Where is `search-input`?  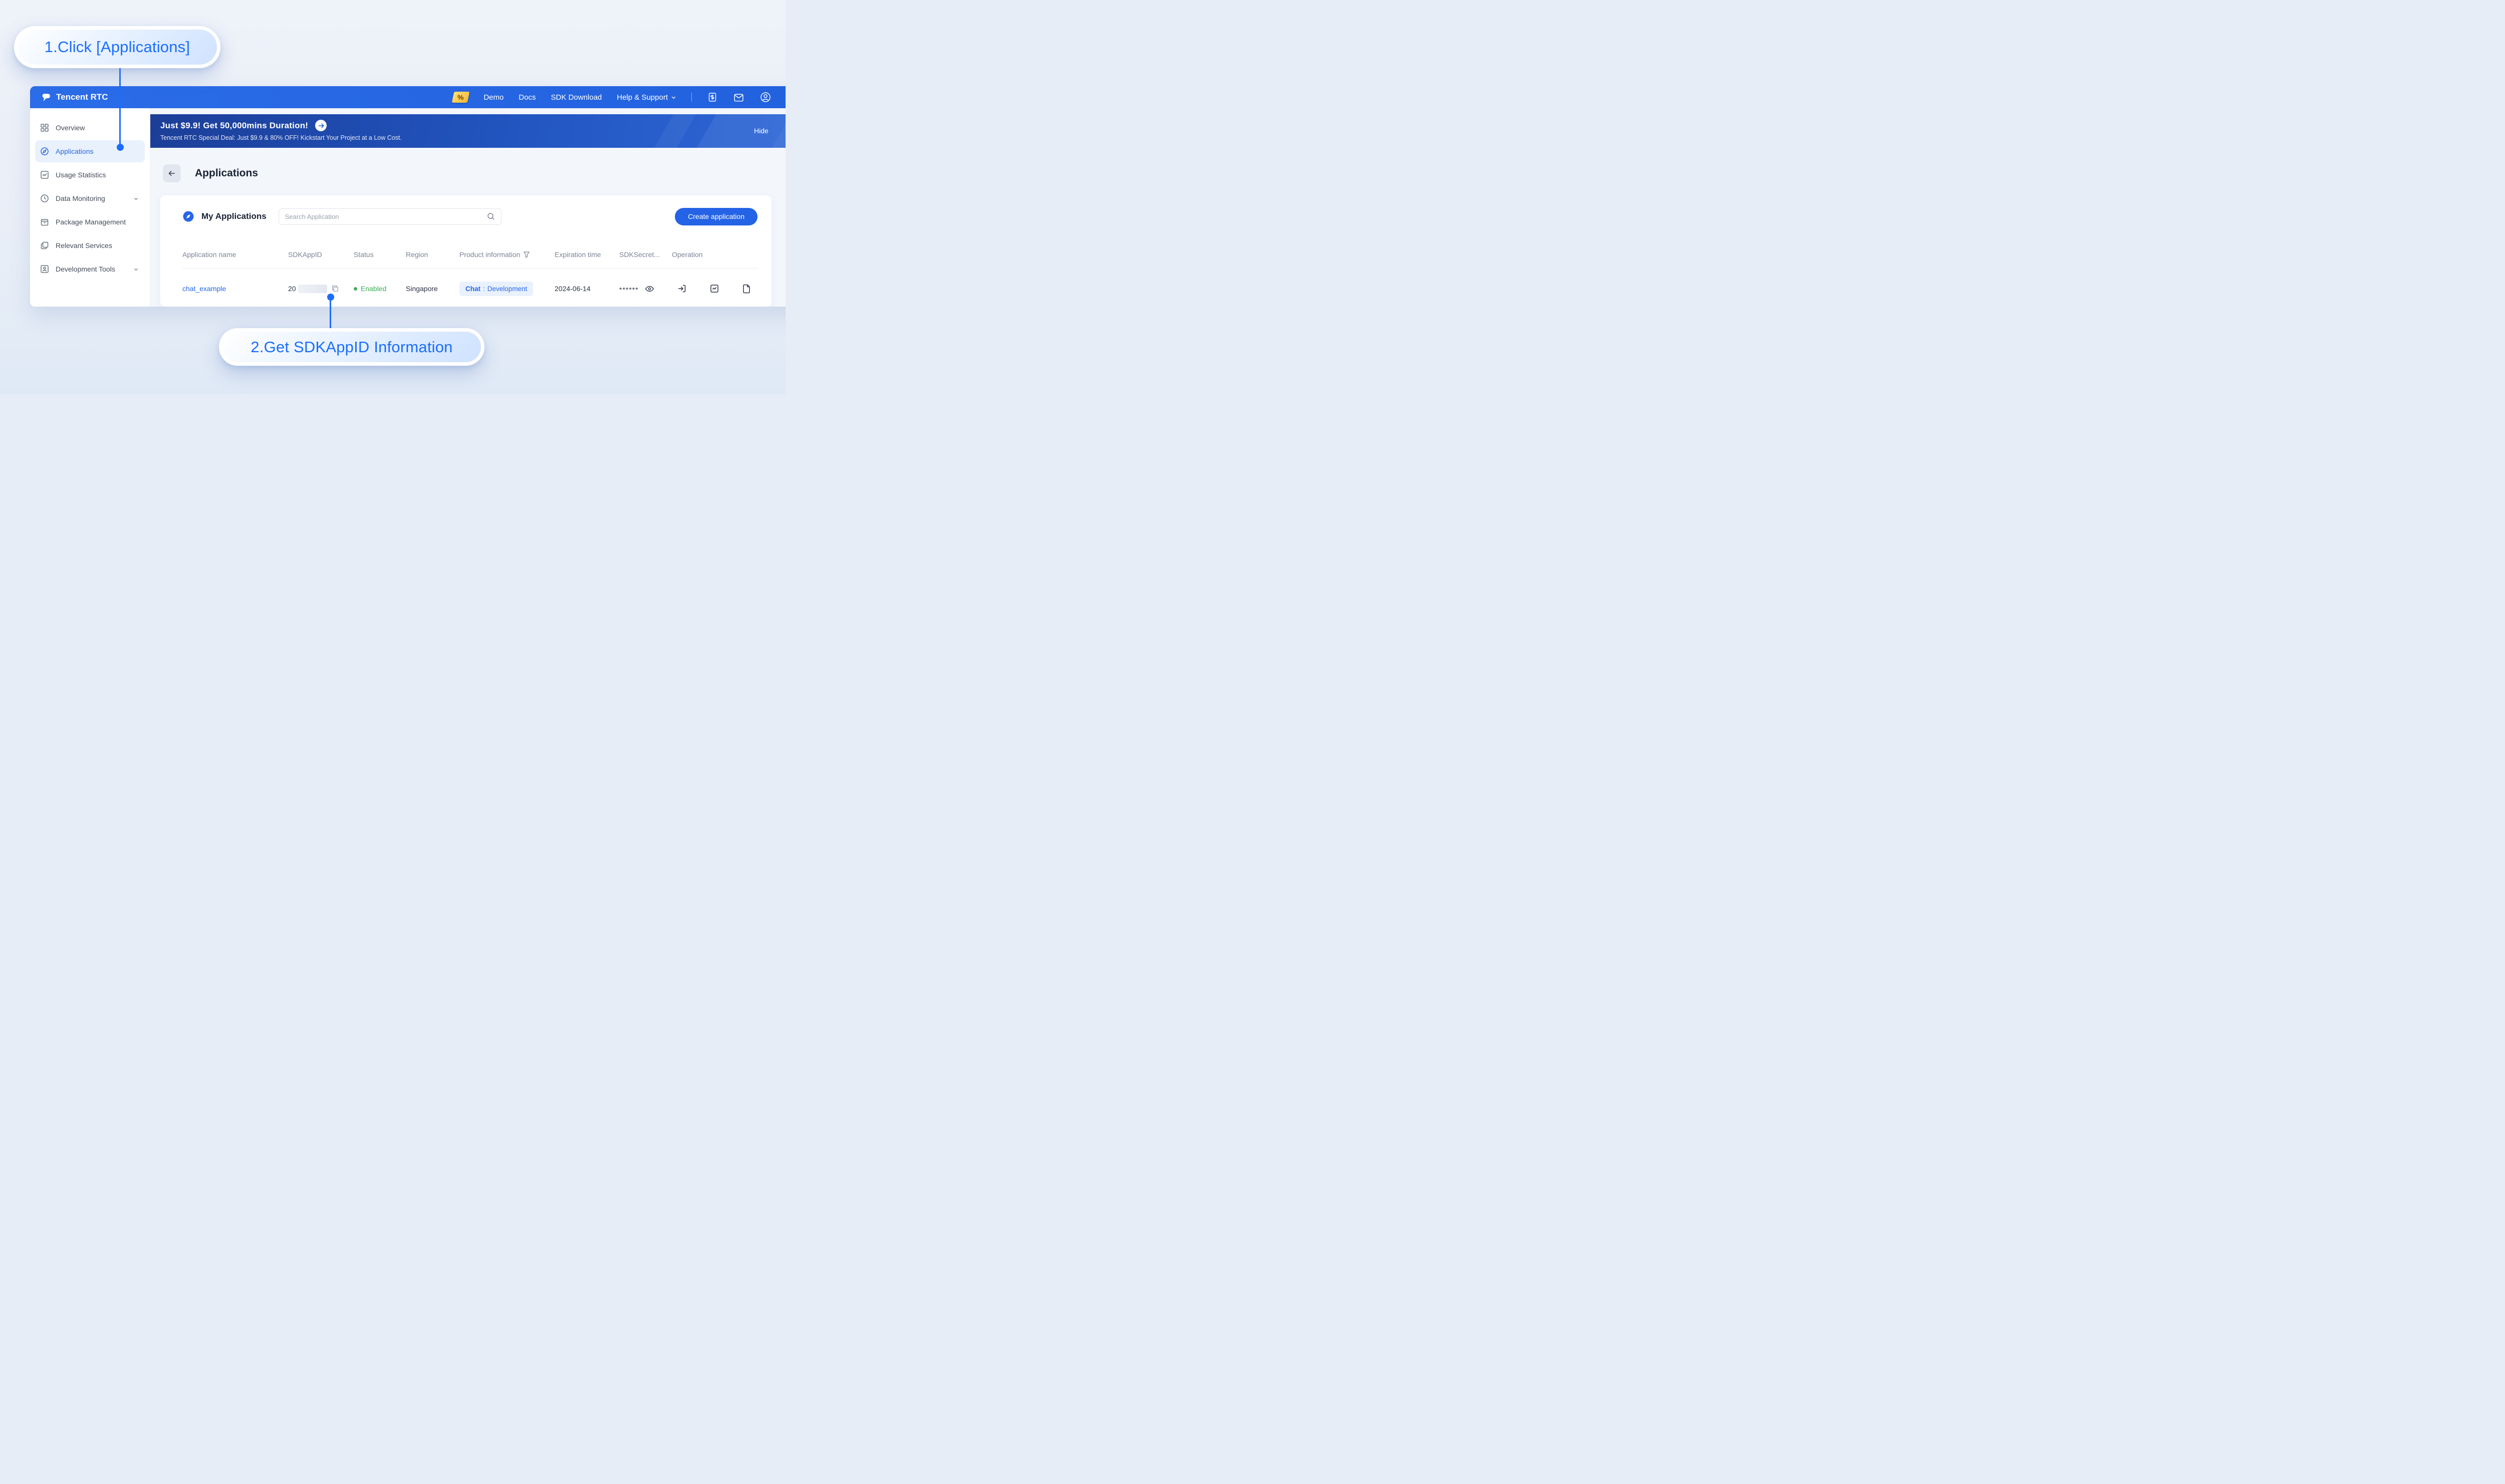
search-input is located at coordinates (386, 216).